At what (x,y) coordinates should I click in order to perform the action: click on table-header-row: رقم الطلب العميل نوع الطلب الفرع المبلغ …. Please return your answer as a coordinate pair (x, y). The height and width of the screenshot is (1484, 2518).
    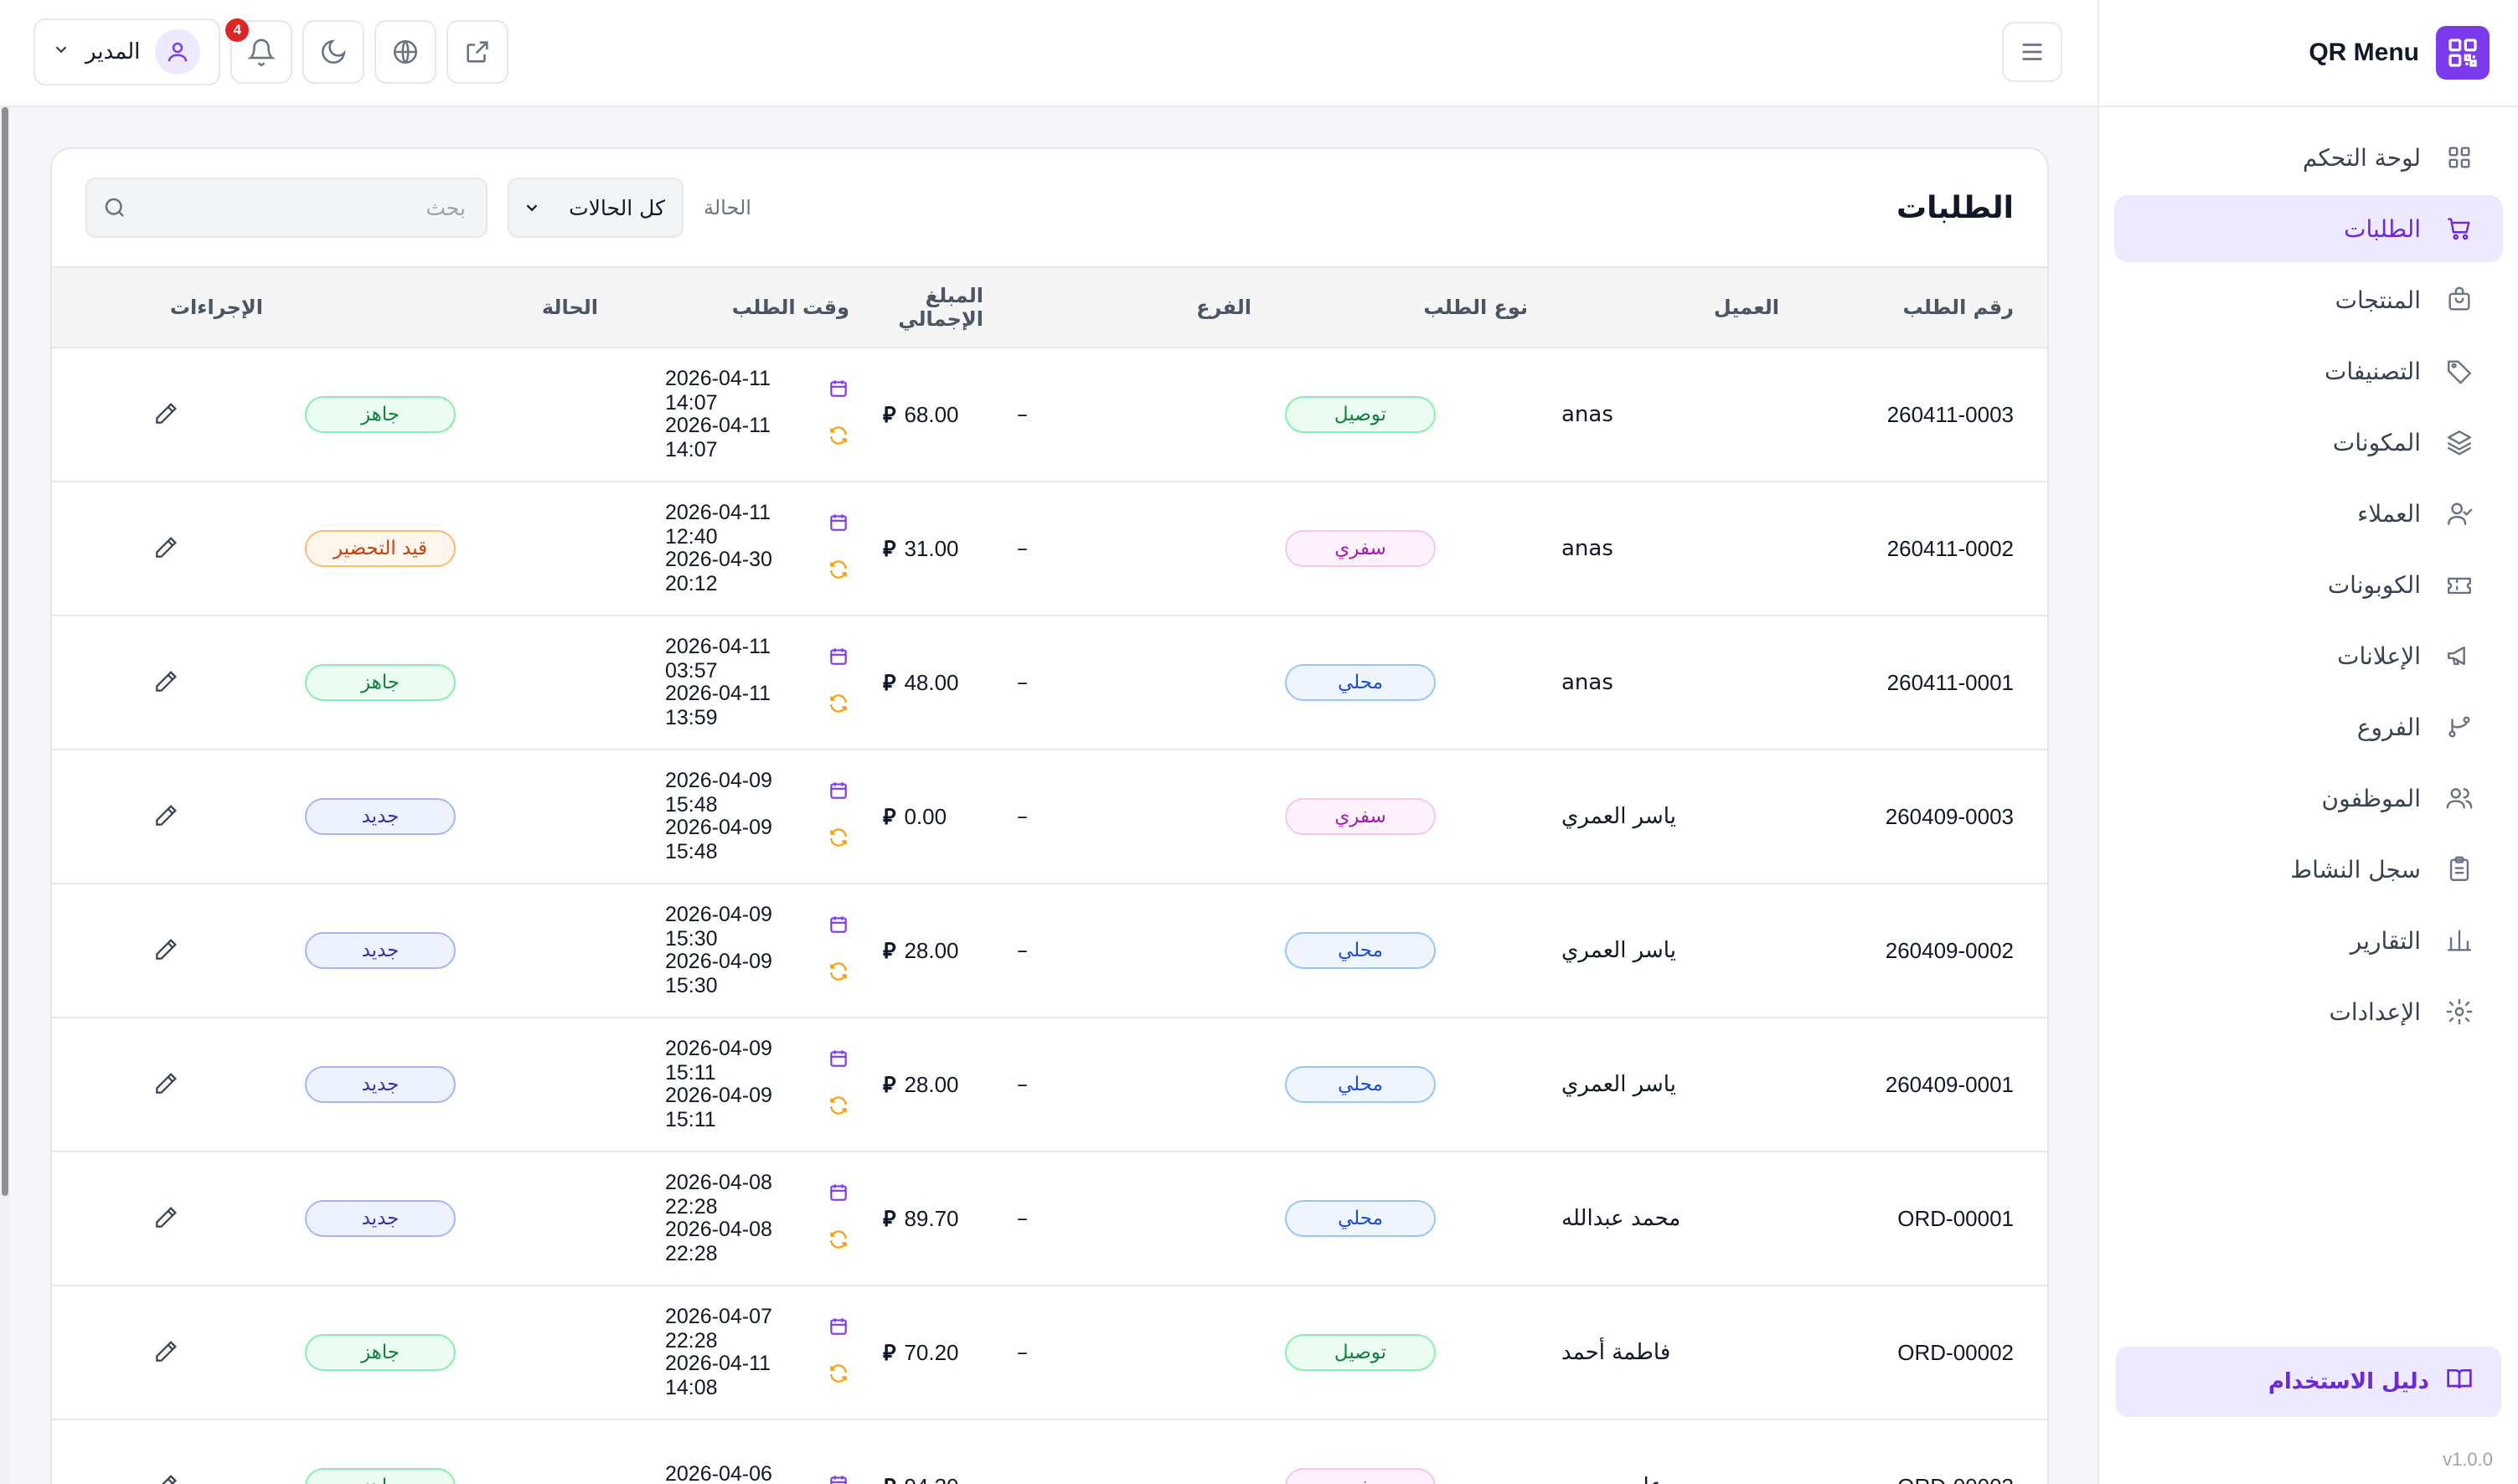
    Looking at the image, I should click on (1049, 307).